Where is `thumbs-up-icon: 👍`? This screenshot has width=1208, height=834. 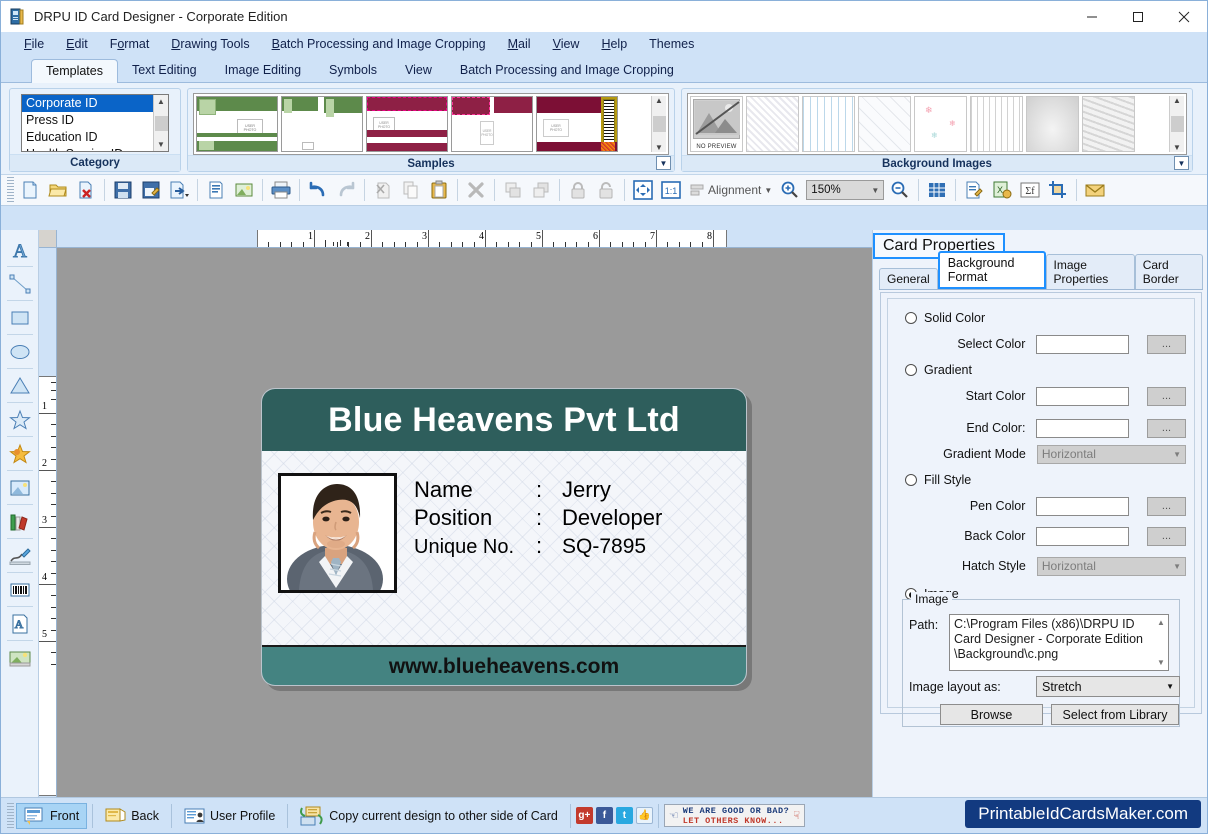 thumbs-up-icon: 👍 is located at coordinates (644, 815).